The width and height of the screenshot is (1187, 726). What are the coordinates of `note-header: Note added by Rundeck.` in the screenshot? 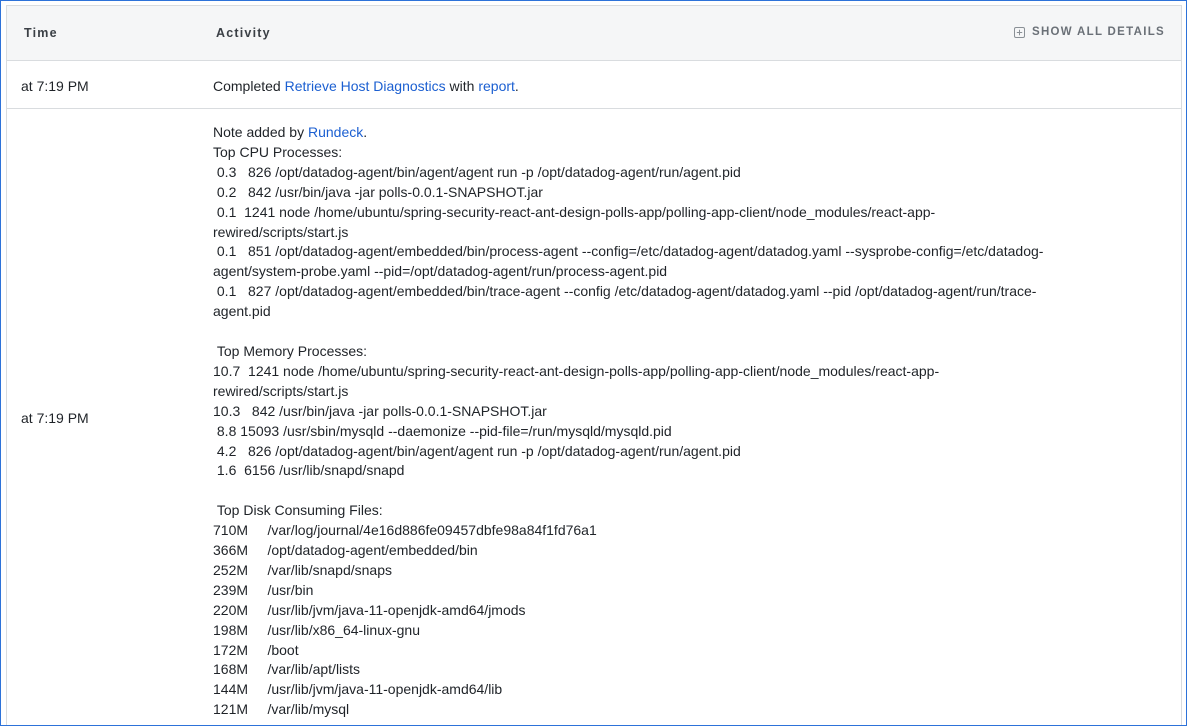 It's located at (638, 133).